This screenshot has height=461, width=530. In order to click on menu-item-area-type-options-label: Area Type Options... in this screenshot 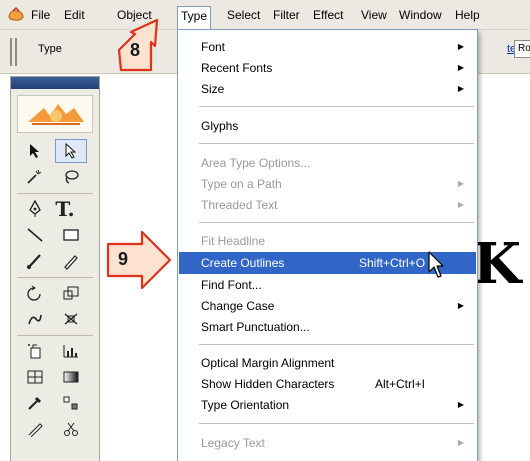, I will do `click(256, 163)`.